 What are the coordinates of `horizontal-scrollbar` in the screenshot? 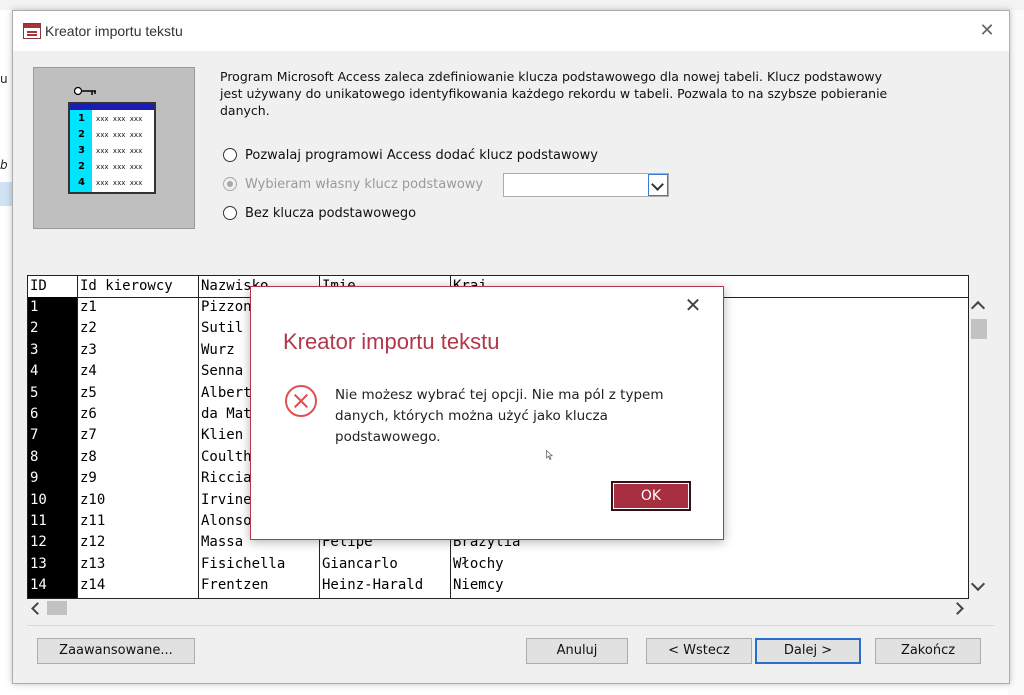 It's located at (497, 608).